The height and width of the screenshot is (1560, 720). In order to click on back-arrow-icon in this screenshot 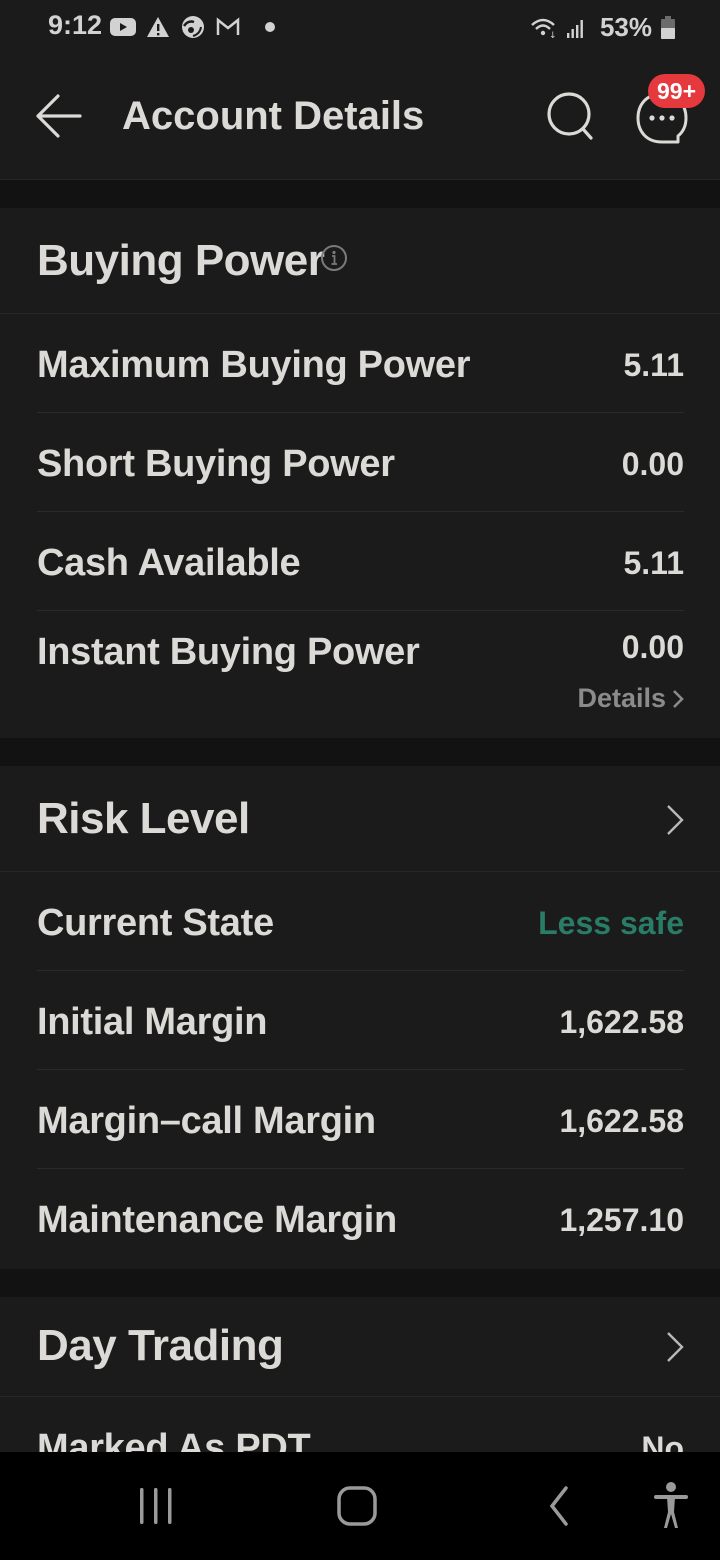, I will do `click(59, 116)`.